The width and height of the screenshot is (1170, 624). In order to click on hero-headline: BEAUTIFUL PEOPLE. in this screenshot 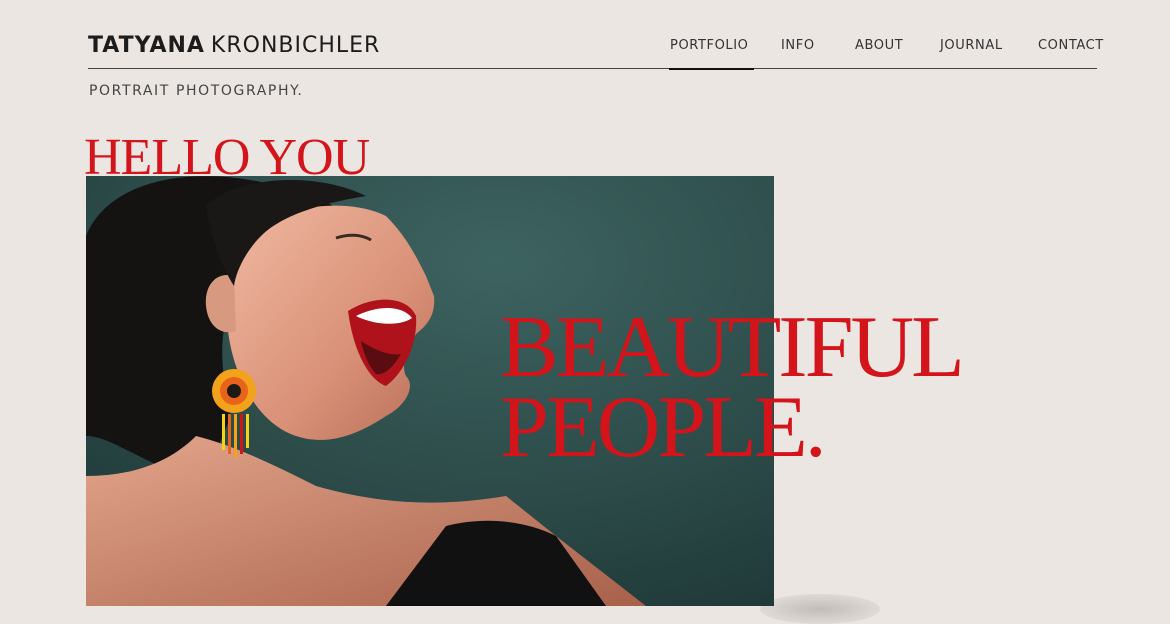, I will do `click(732, 387)`.